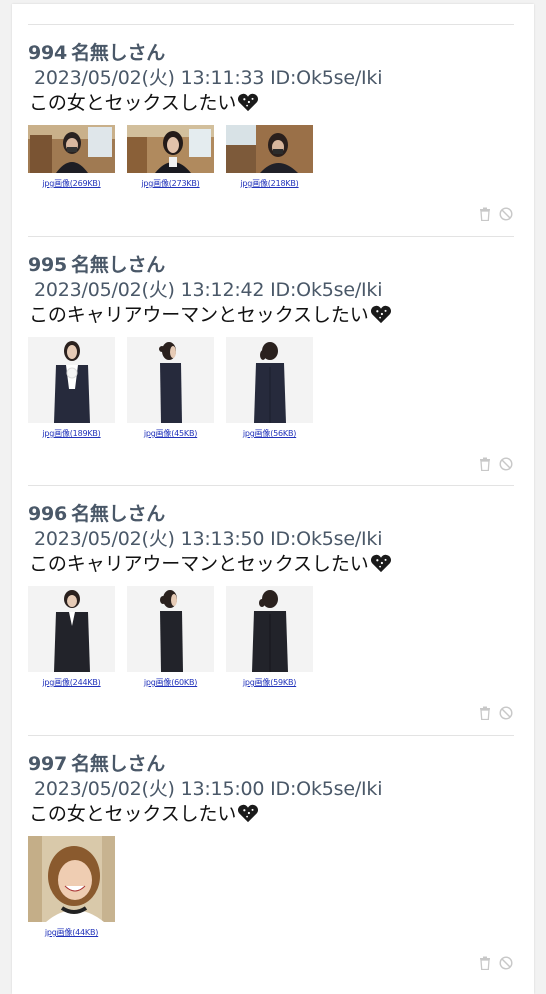 This screenshot has width=546, height=994. Describe the element at coordinates (170, 183) in the screenshot. I see `image-caption: jpg画像(273KB)` at that location.